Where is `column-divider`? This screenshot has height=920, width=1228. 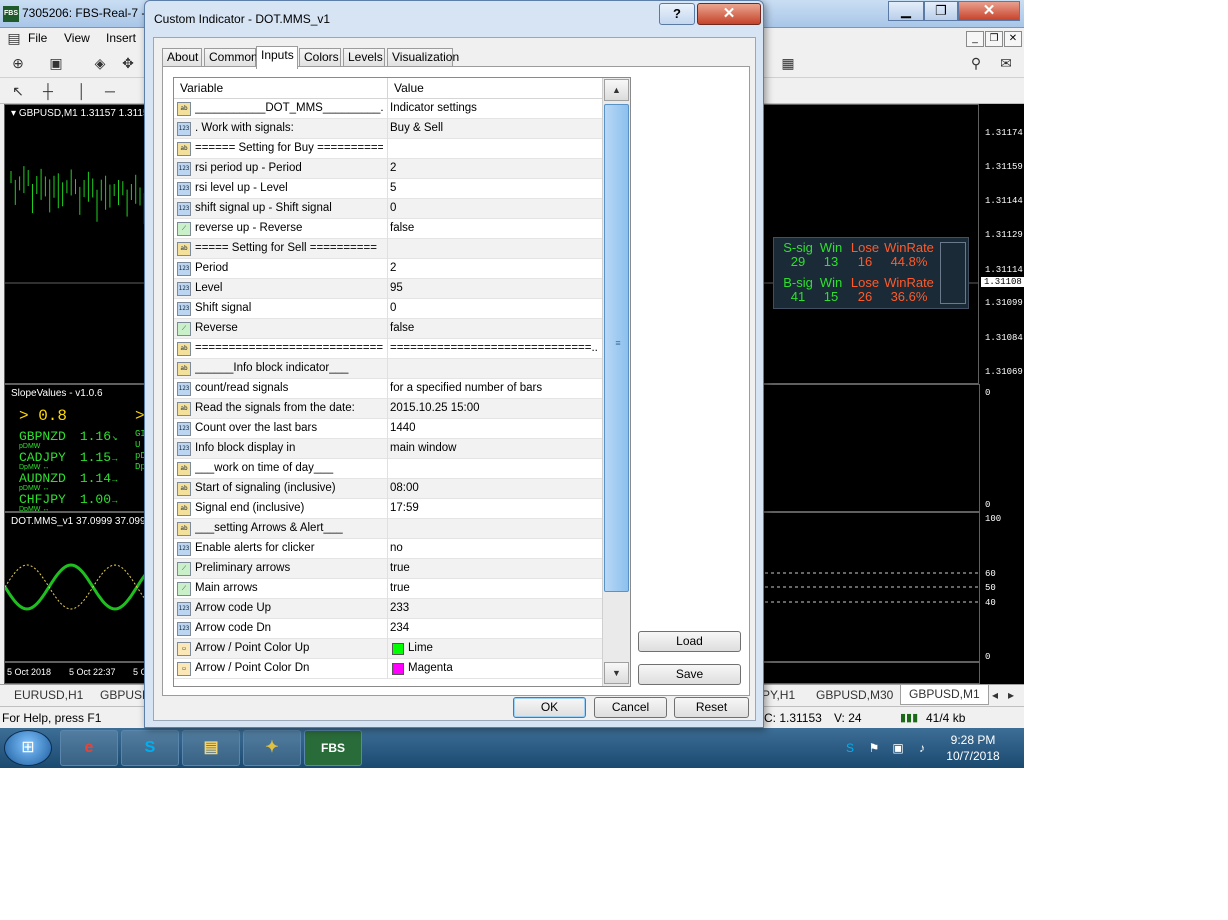 column-divider is located at coordinates (387, 88).